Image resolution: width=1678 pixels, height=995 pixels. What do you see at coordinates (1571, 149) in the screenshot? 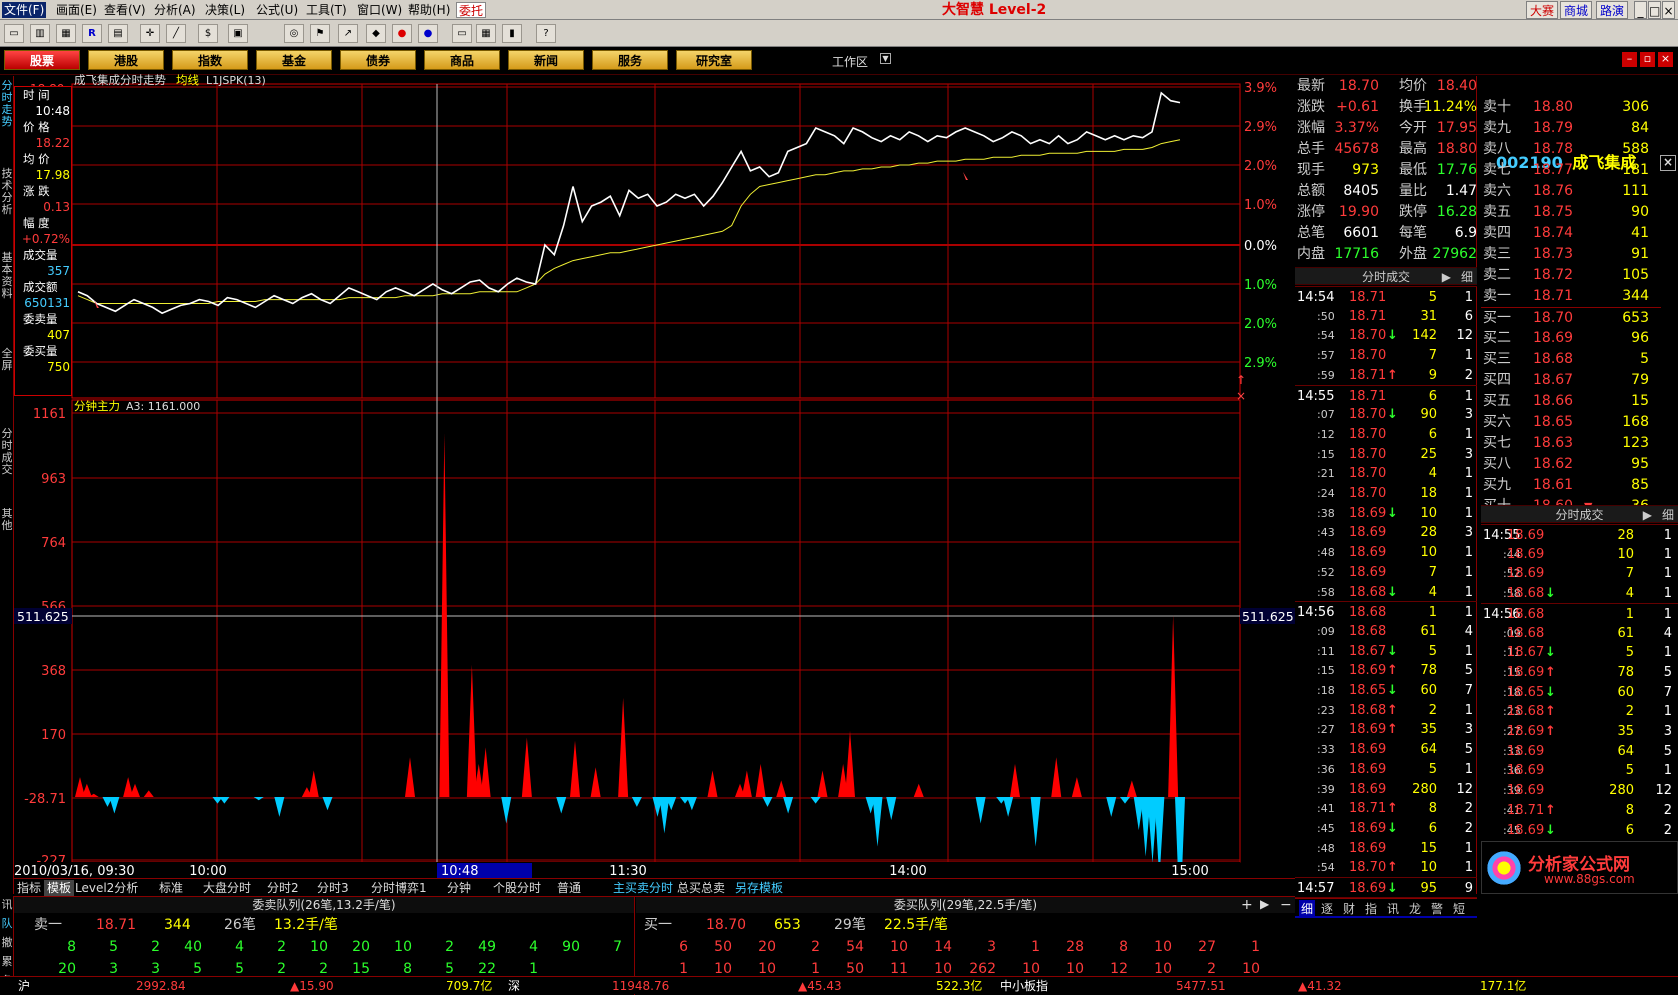
I see `orderbook-row: 卖八 18.78 588` at bounding box center [1571, 149].